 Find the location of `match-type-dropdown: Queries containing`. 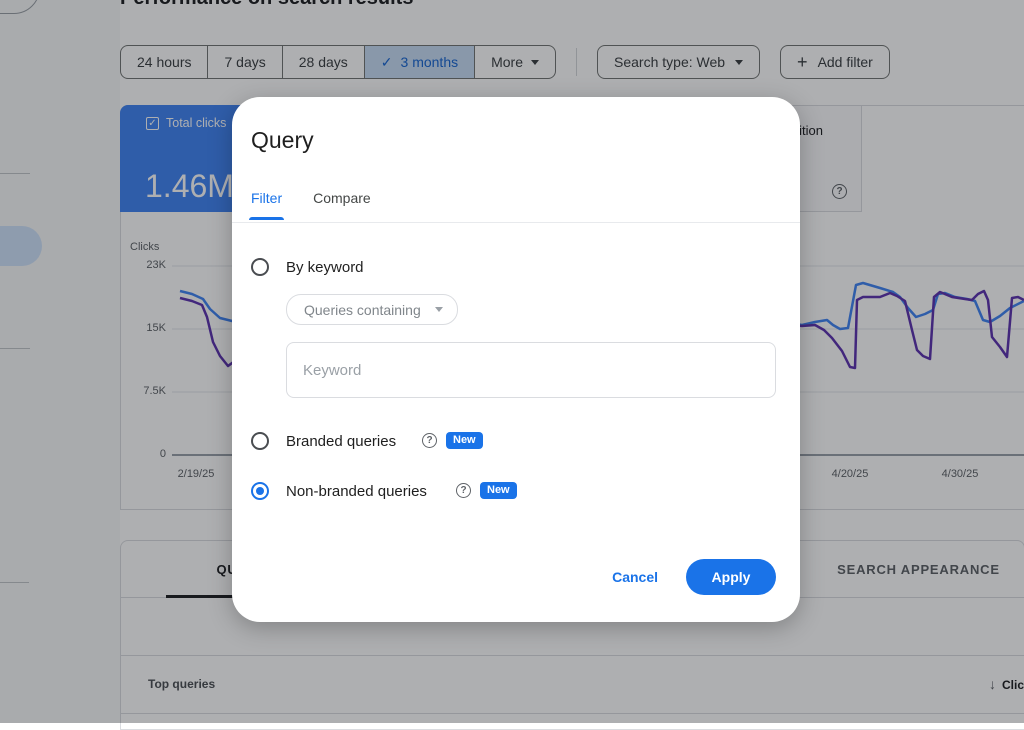

match-type-dropdown: Queries containing is located at coordinates (372, 309).